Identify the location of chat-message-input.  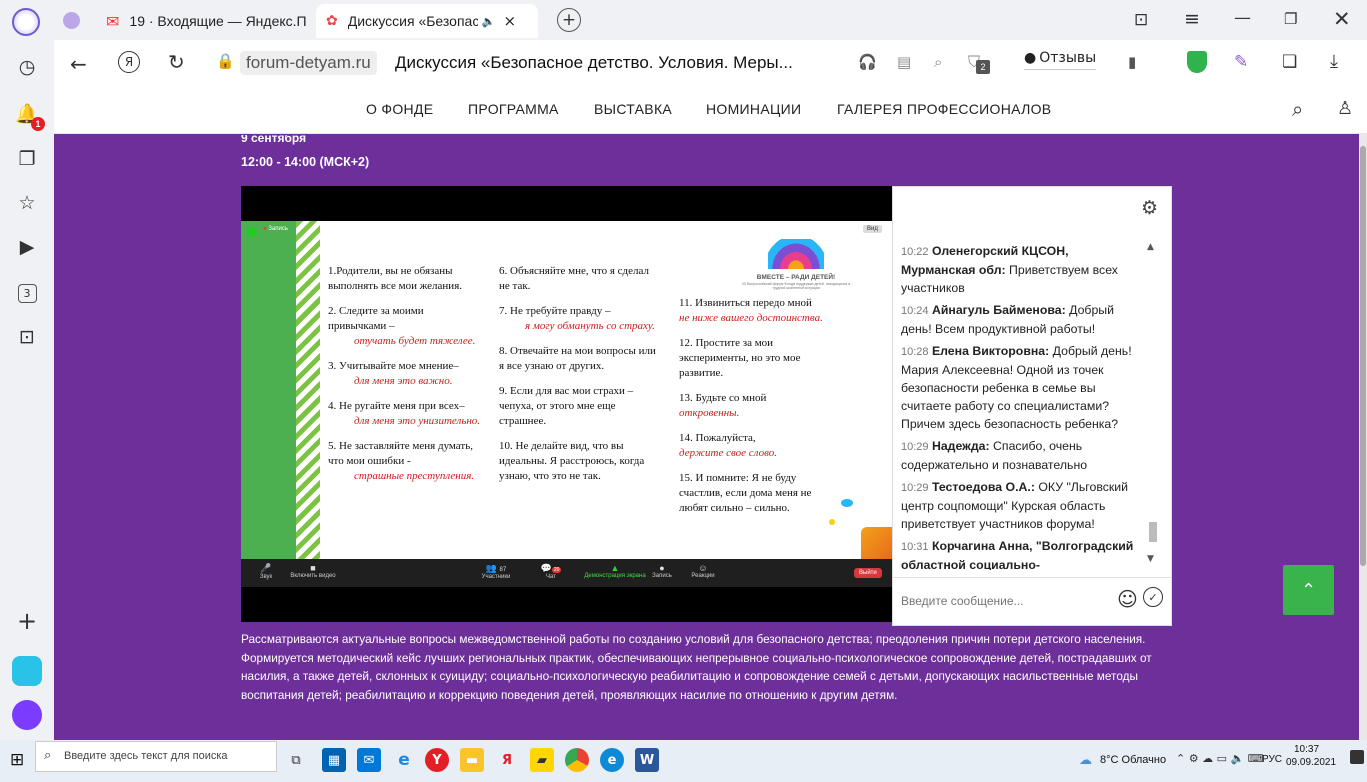
(1006, 601).